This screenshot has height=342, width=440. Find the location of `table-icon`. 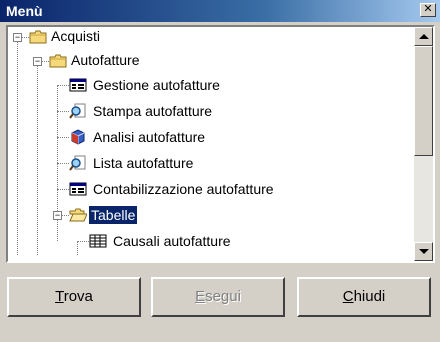

table-icon is located at coordinates (98, 241).